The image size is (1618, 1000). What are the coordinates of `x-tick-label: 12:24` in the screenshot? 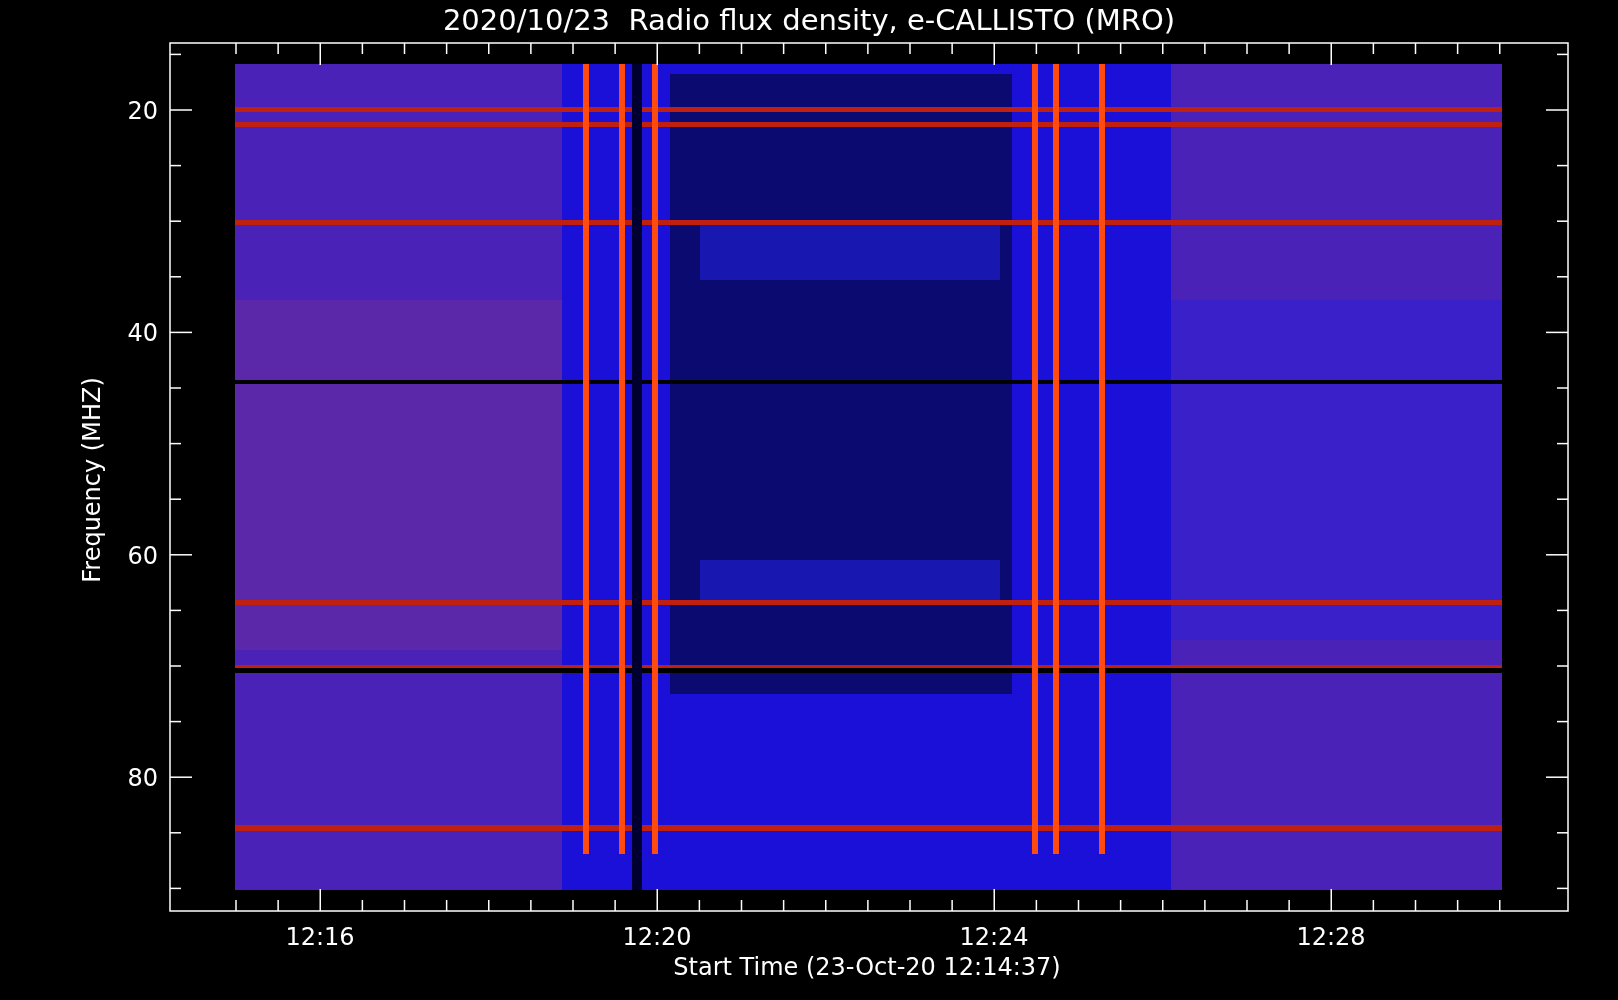 It's located at (994, 937).